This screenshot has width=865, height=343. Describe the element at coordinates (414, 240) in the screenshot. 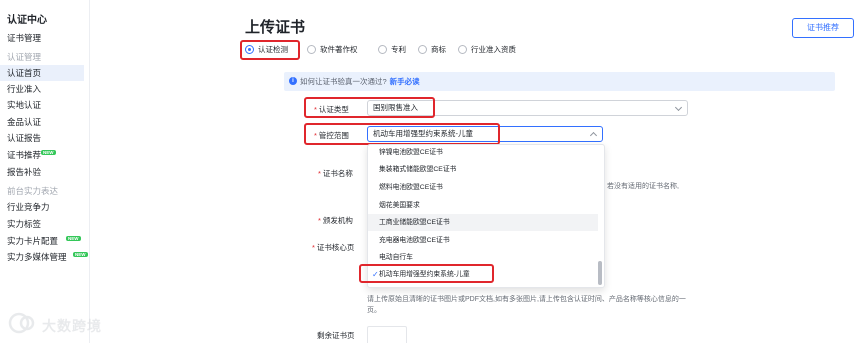

I see `option-label: 充电器电池欧盟CE证书` at that location.